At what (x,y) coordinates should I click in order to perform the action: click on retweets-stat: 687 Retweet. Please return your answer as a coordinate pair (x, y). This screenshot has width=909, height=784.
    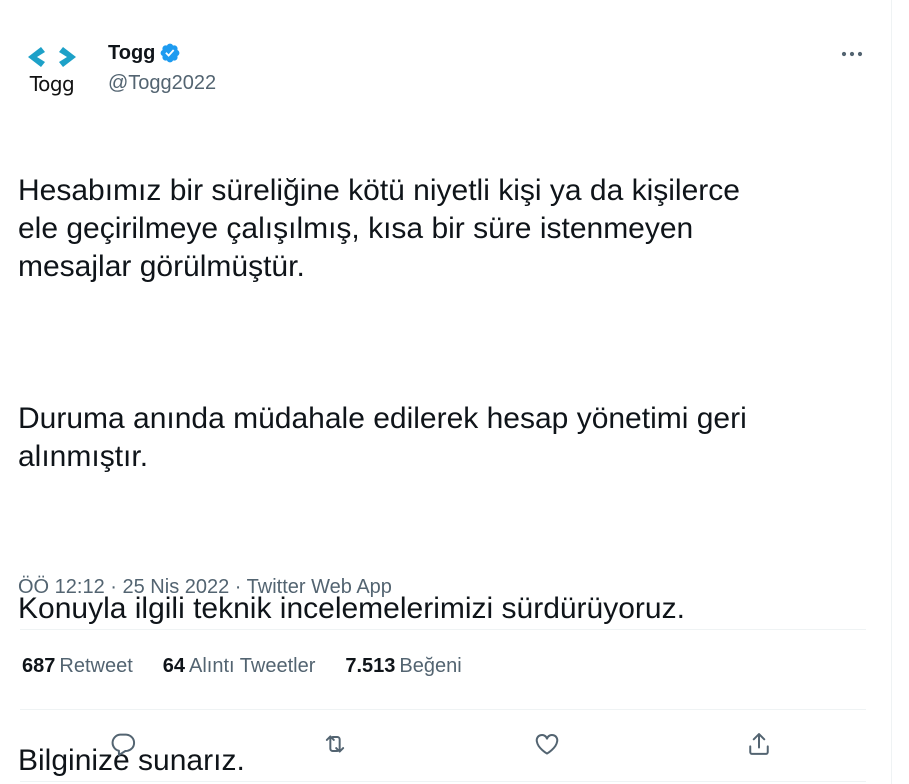
    Looking at the image, I should click on (77, 666).